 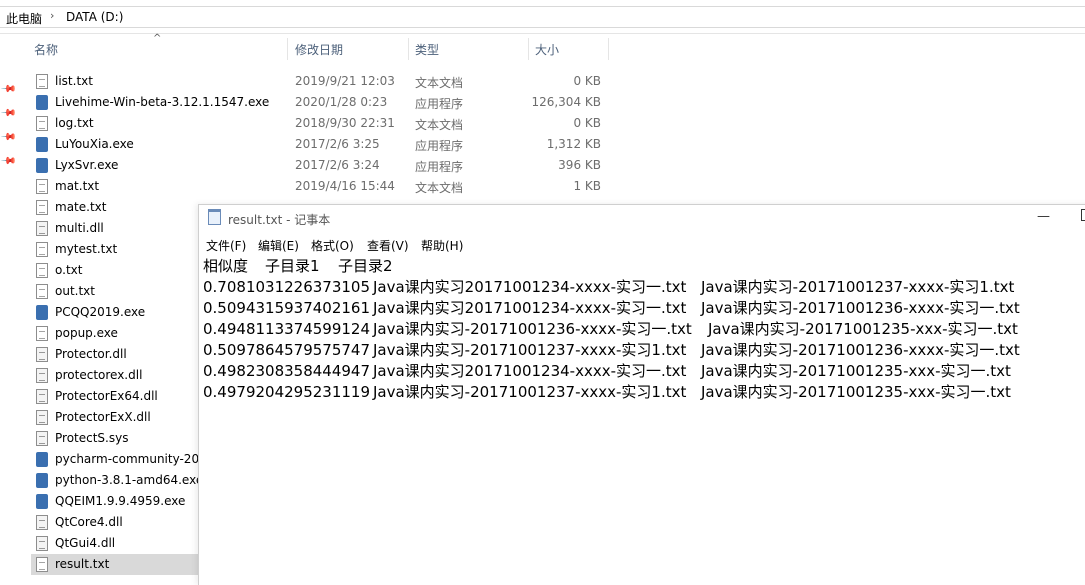 What do you see at coordinates (69, 270) in the screenshot?
I see `file-name: o.txt` at bounding box center [69, 270].